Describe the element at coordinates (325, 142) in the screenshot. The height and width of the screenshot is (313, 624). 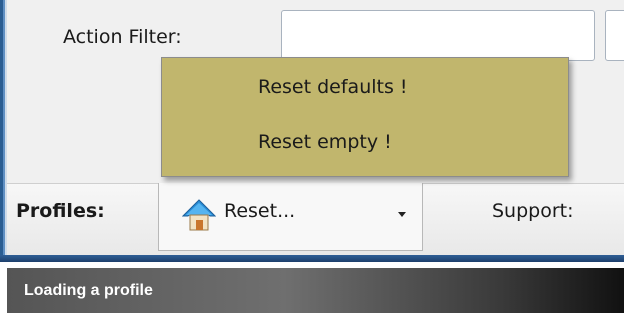
I see `menu-item-reset-empty: Reset empty !` at that location.